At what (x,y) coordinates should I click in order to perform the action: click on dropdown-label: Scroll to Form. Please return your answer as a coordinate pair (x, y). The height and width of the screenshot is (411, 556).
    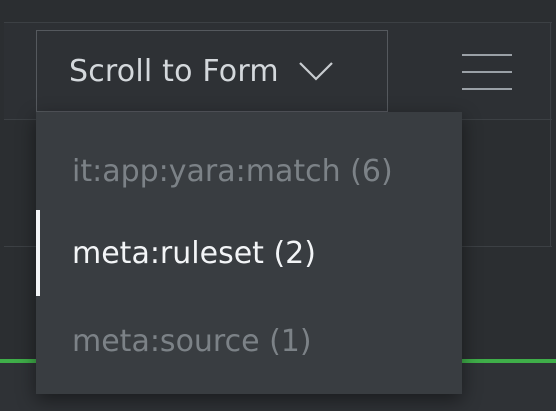
    Looking at the image, I should click on (174, 71).